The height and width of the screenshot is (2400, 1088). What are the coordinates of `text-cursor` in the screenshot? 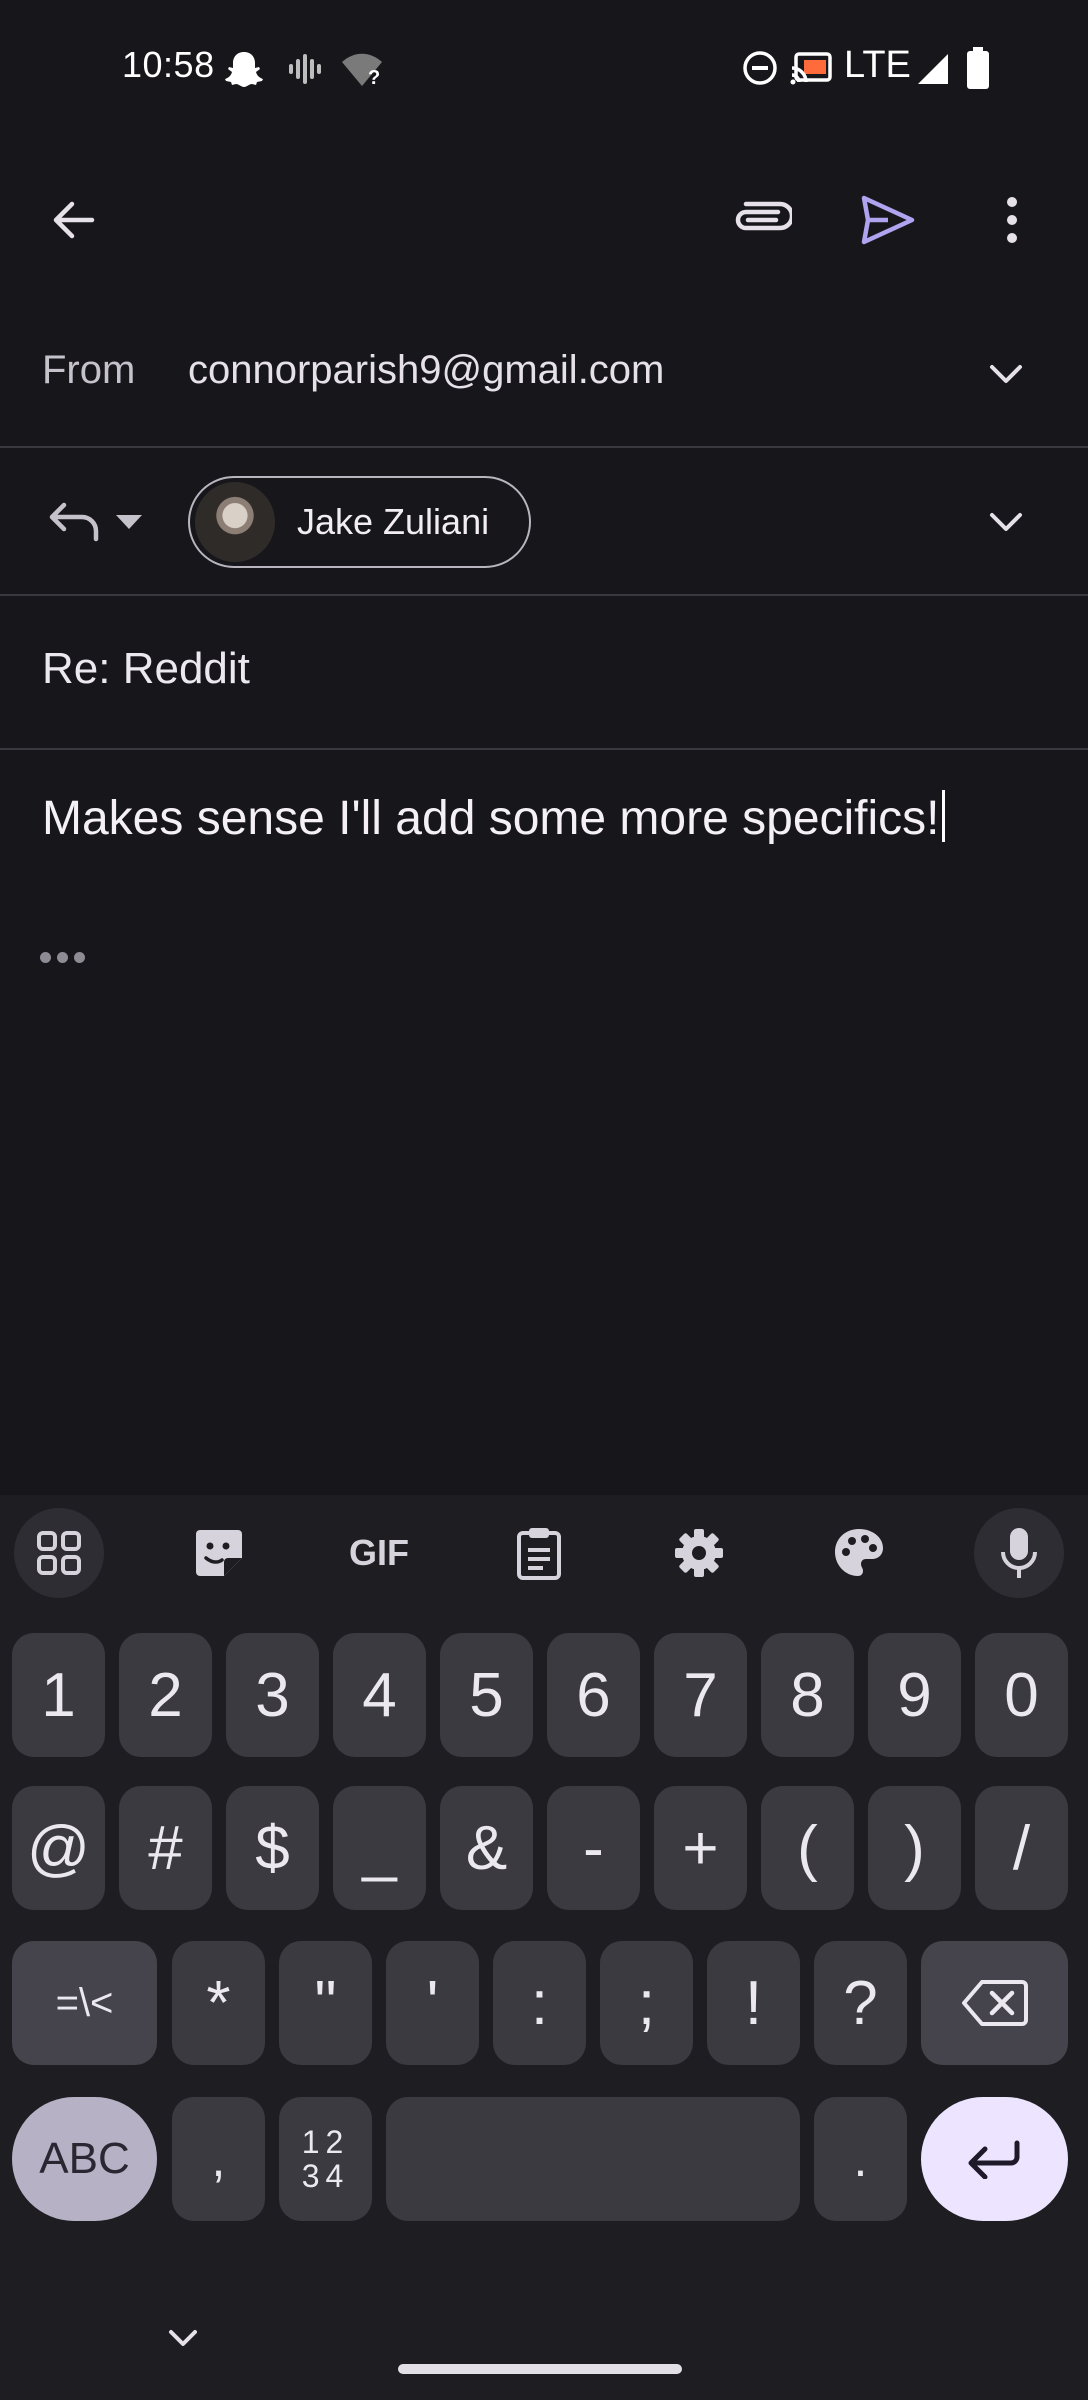 It's located at (943, 816).